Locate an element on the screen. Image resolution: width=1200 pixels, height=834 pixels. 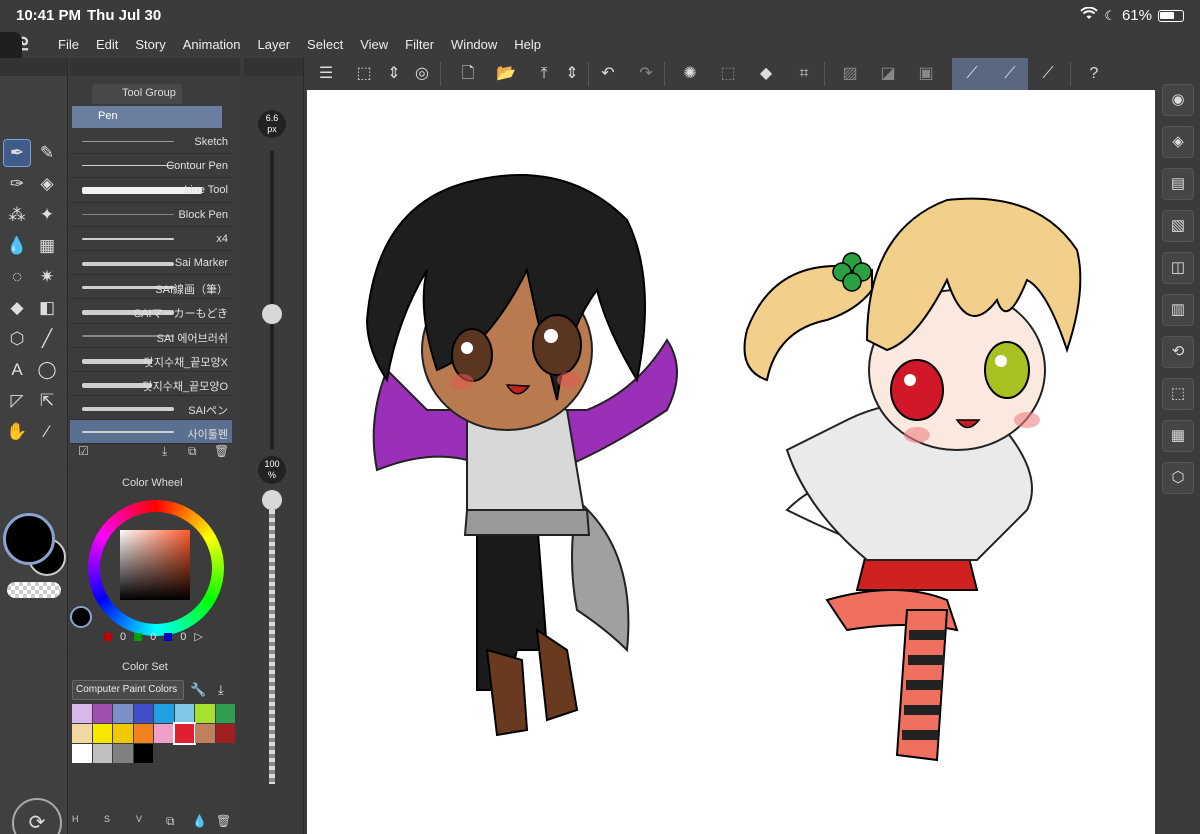
lasso-icon: ◌ is located at coordinates (17, 277).